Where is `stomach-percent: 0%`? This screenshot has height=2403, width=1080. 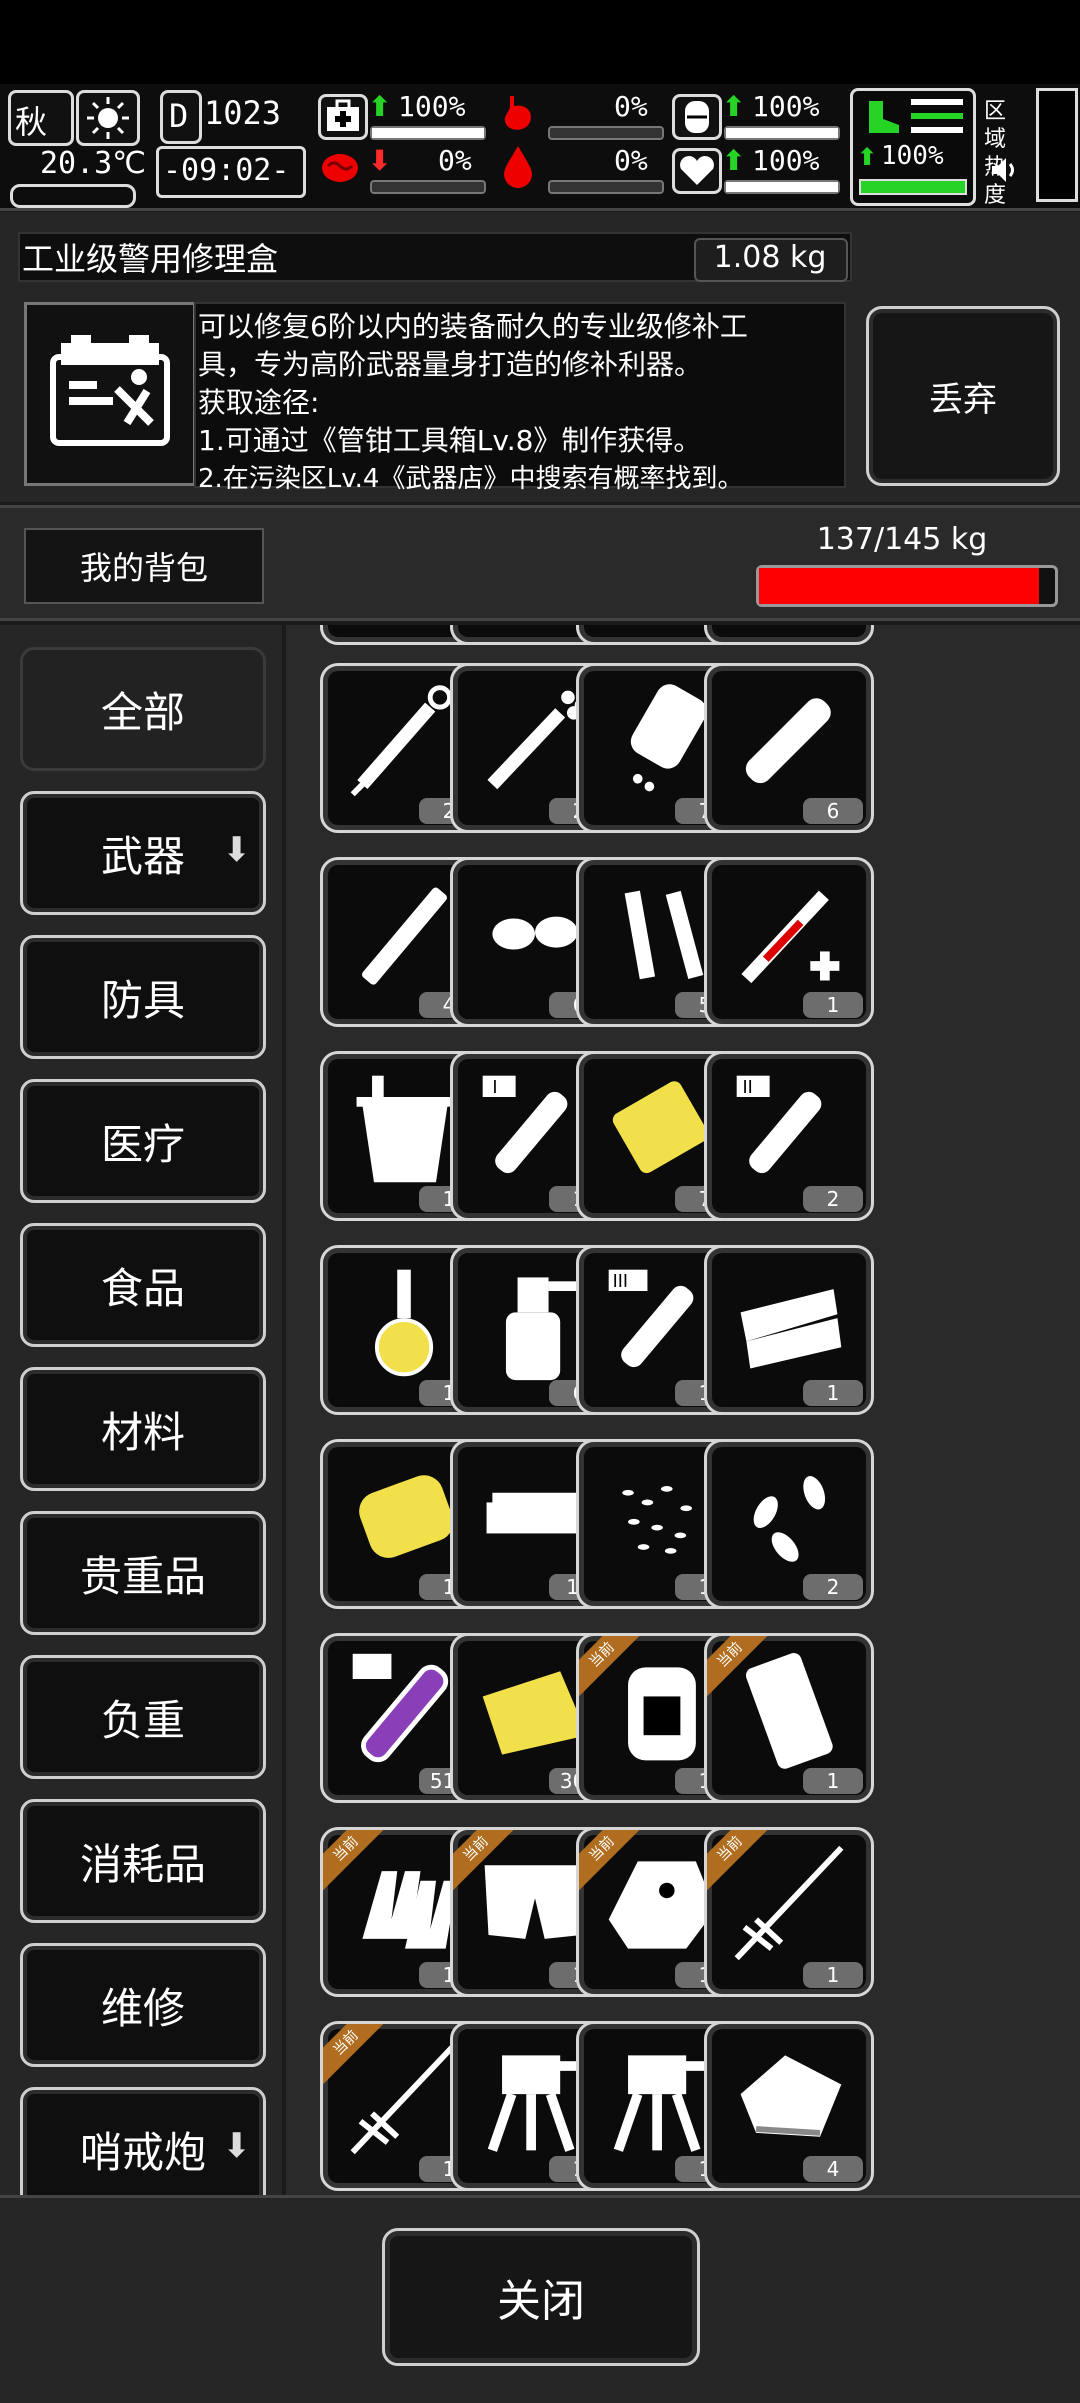 stomach-percent: 0% is located at coordinates (631, 106).